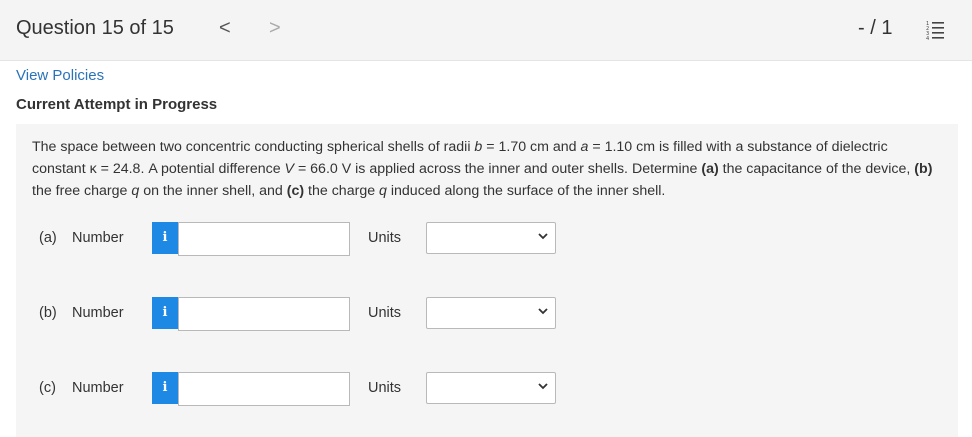  Describe the element at coordinates (48, 238) in the screenshot. I see `part-label: (a)` at that location.